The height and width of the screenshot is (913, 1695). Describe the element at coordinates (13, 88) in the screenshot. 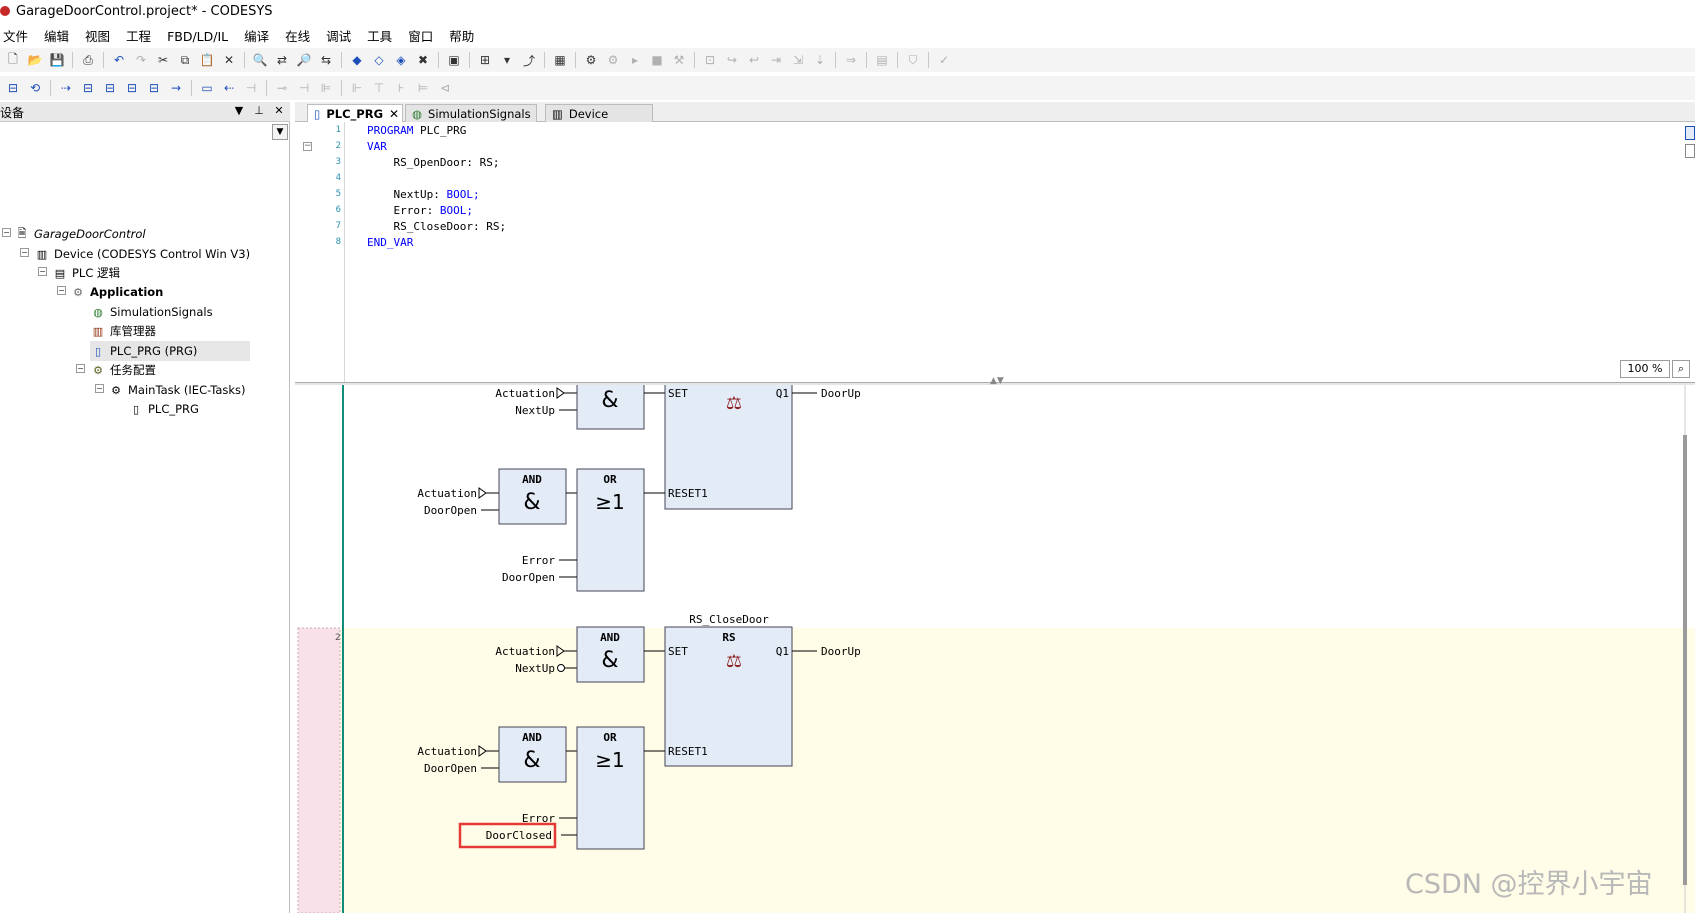

I see `network-icon: ⊟` at that location.